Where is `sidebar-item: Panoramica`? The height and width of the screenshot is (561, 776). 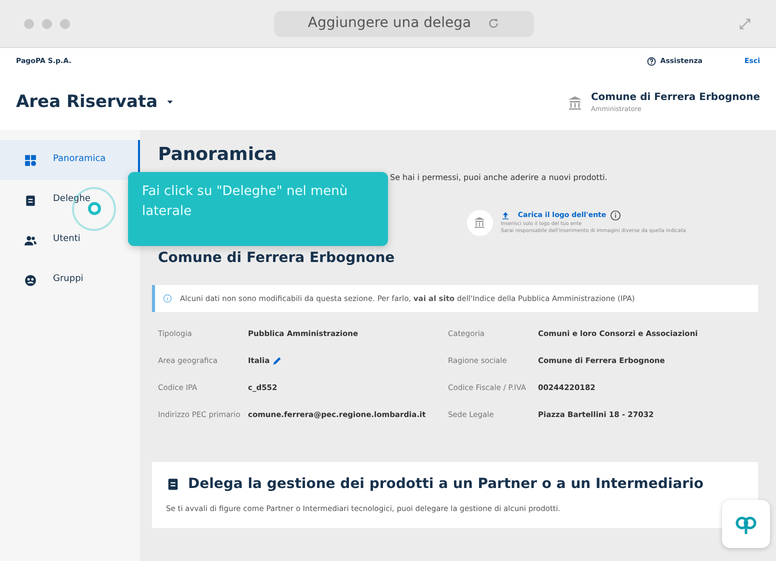
sidebar-item: Panoramica is located at coordinates (70, 160).